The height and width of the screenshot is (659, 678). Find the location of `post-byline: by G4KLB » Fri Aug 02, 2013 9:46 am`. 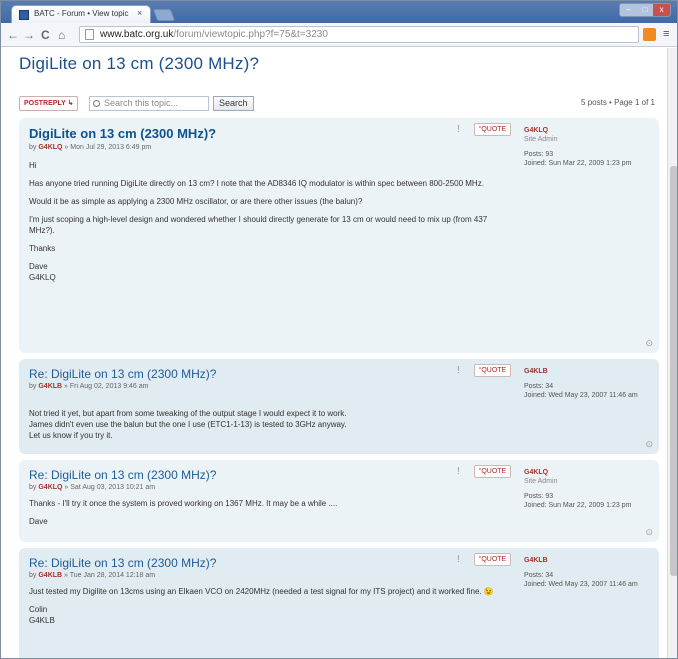

post-byline: by G4KLB » Fri Aug 02, 2013 9:46 am is located at coordinates (88, 386).